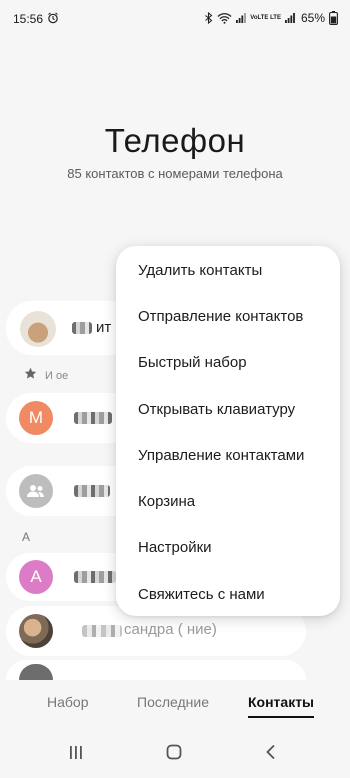 The image size is (350, 778). I want to click on bluetooth-icon, so click(208, 18).